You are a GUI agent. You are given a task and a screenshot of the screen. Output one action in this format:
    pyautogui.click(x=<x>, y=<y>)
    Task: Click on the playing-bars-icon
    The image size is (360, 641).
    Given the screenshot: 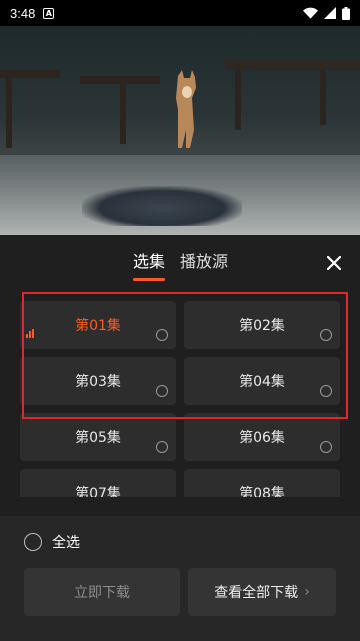 What is the action you would take?
    pyautogui.click(x=30, y=333)
    